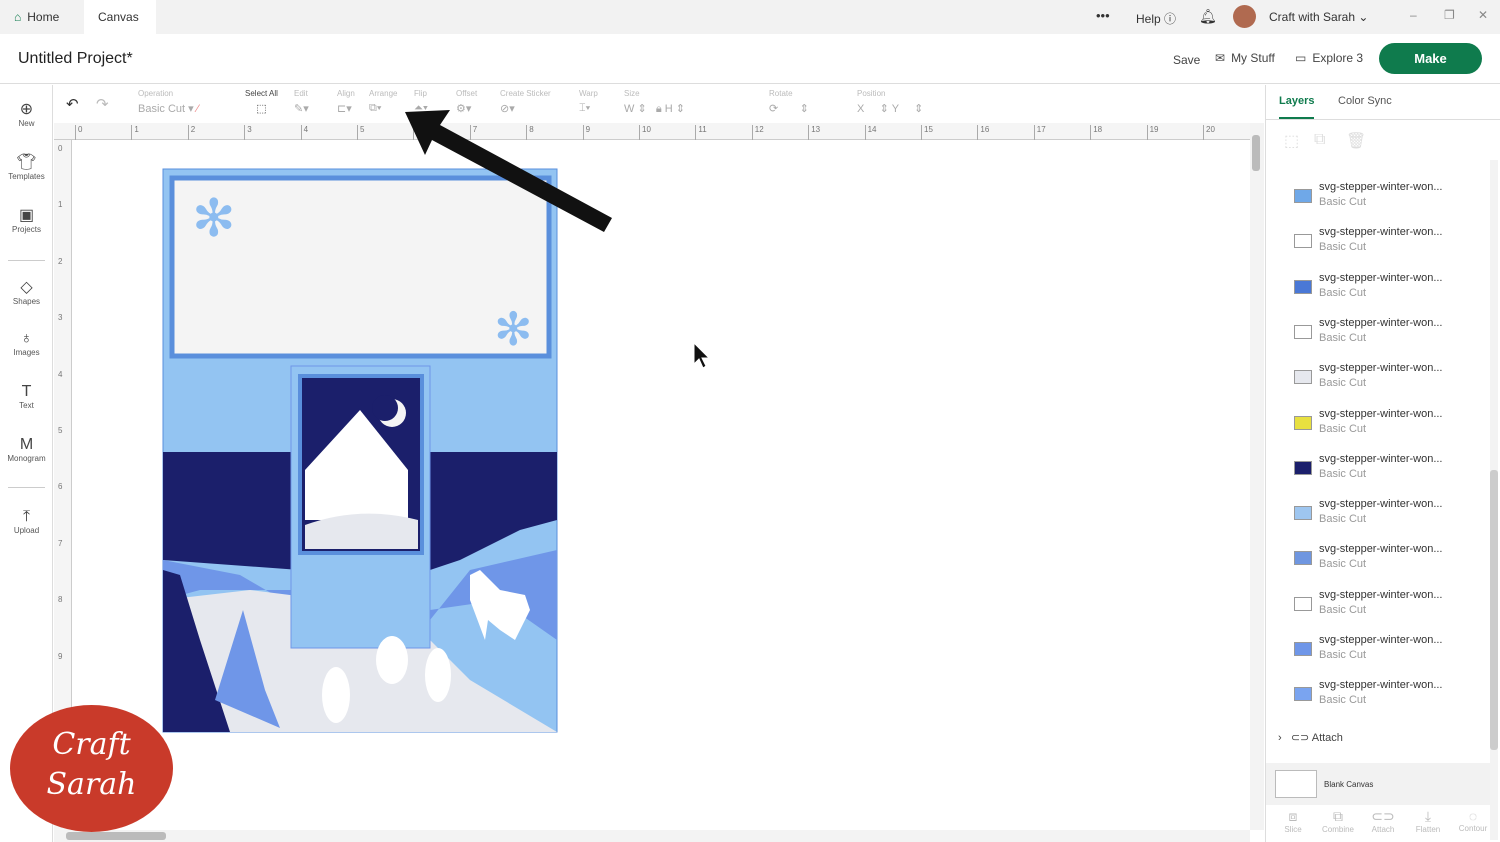  I want to click on contour-button: ◌ Contour, so click(1473, 820).